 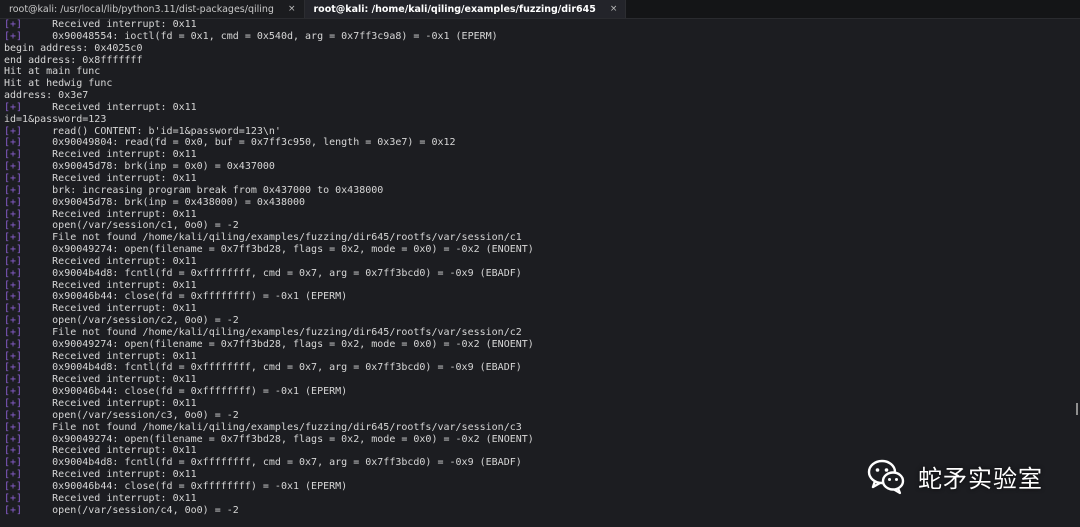 What do you see at coordinates (151, 131) in the screenshot?
I see `log-text: read() CONTENT: b'id=1&password=123\n'` at bounding box center [151, 131].